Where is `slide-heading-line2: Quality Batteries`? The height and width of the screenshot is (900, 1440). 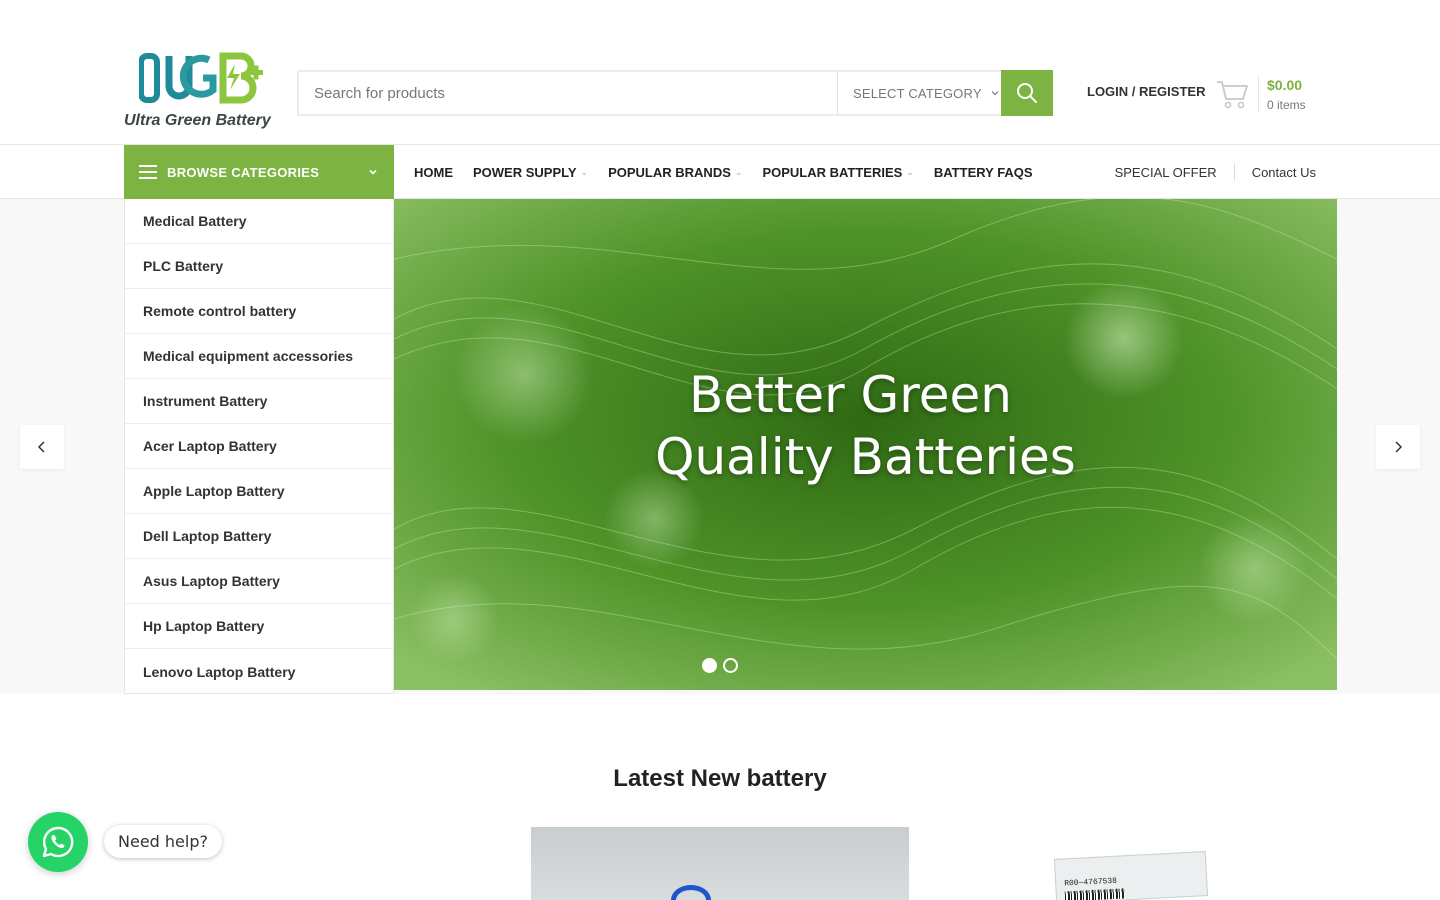
slide-heading-line2: Quality Batteries is located at coordinates (865, 457).